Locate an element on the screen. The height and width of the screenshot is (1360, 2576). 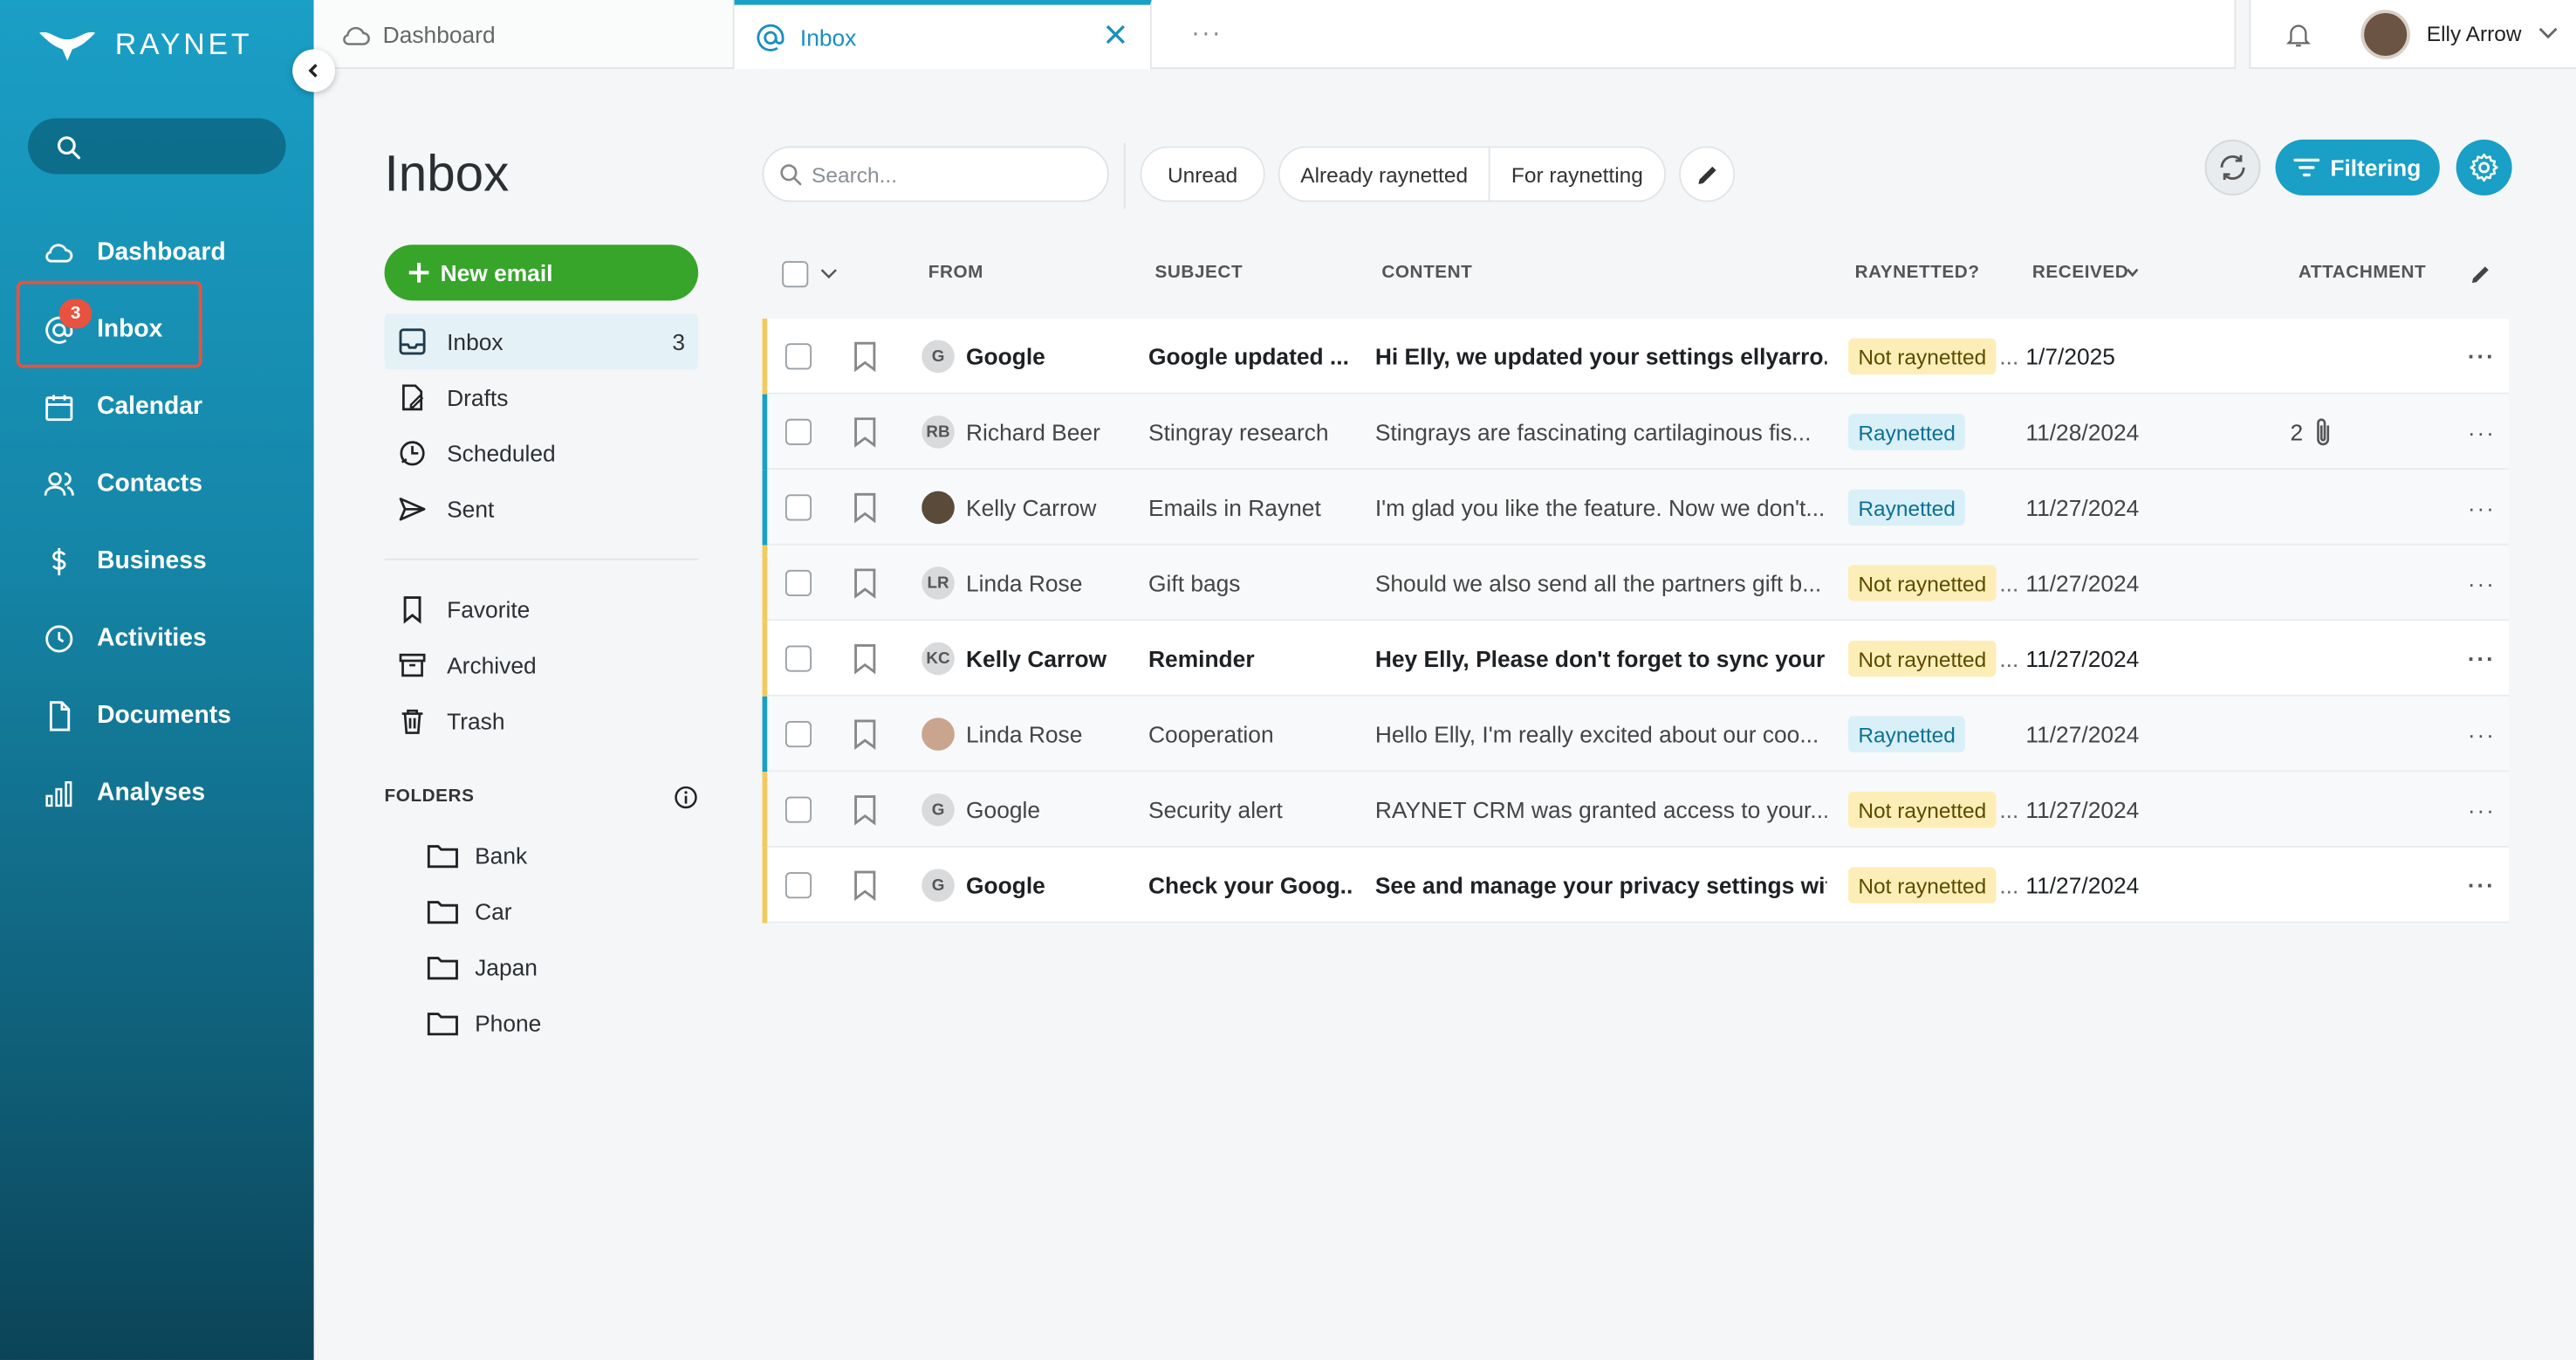
raynet-logo: RAYNET is located at coordinates (144, 44).